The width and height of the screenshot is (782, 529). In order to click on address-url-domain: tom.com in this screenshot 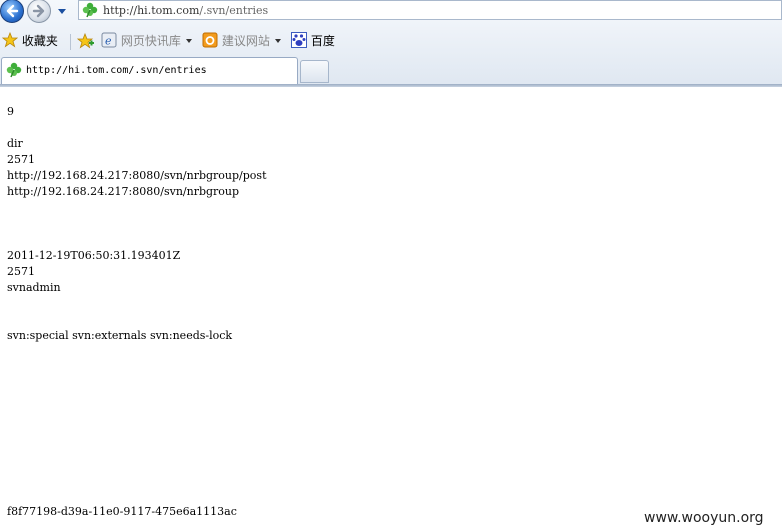, I will do `click(175, 10)`.